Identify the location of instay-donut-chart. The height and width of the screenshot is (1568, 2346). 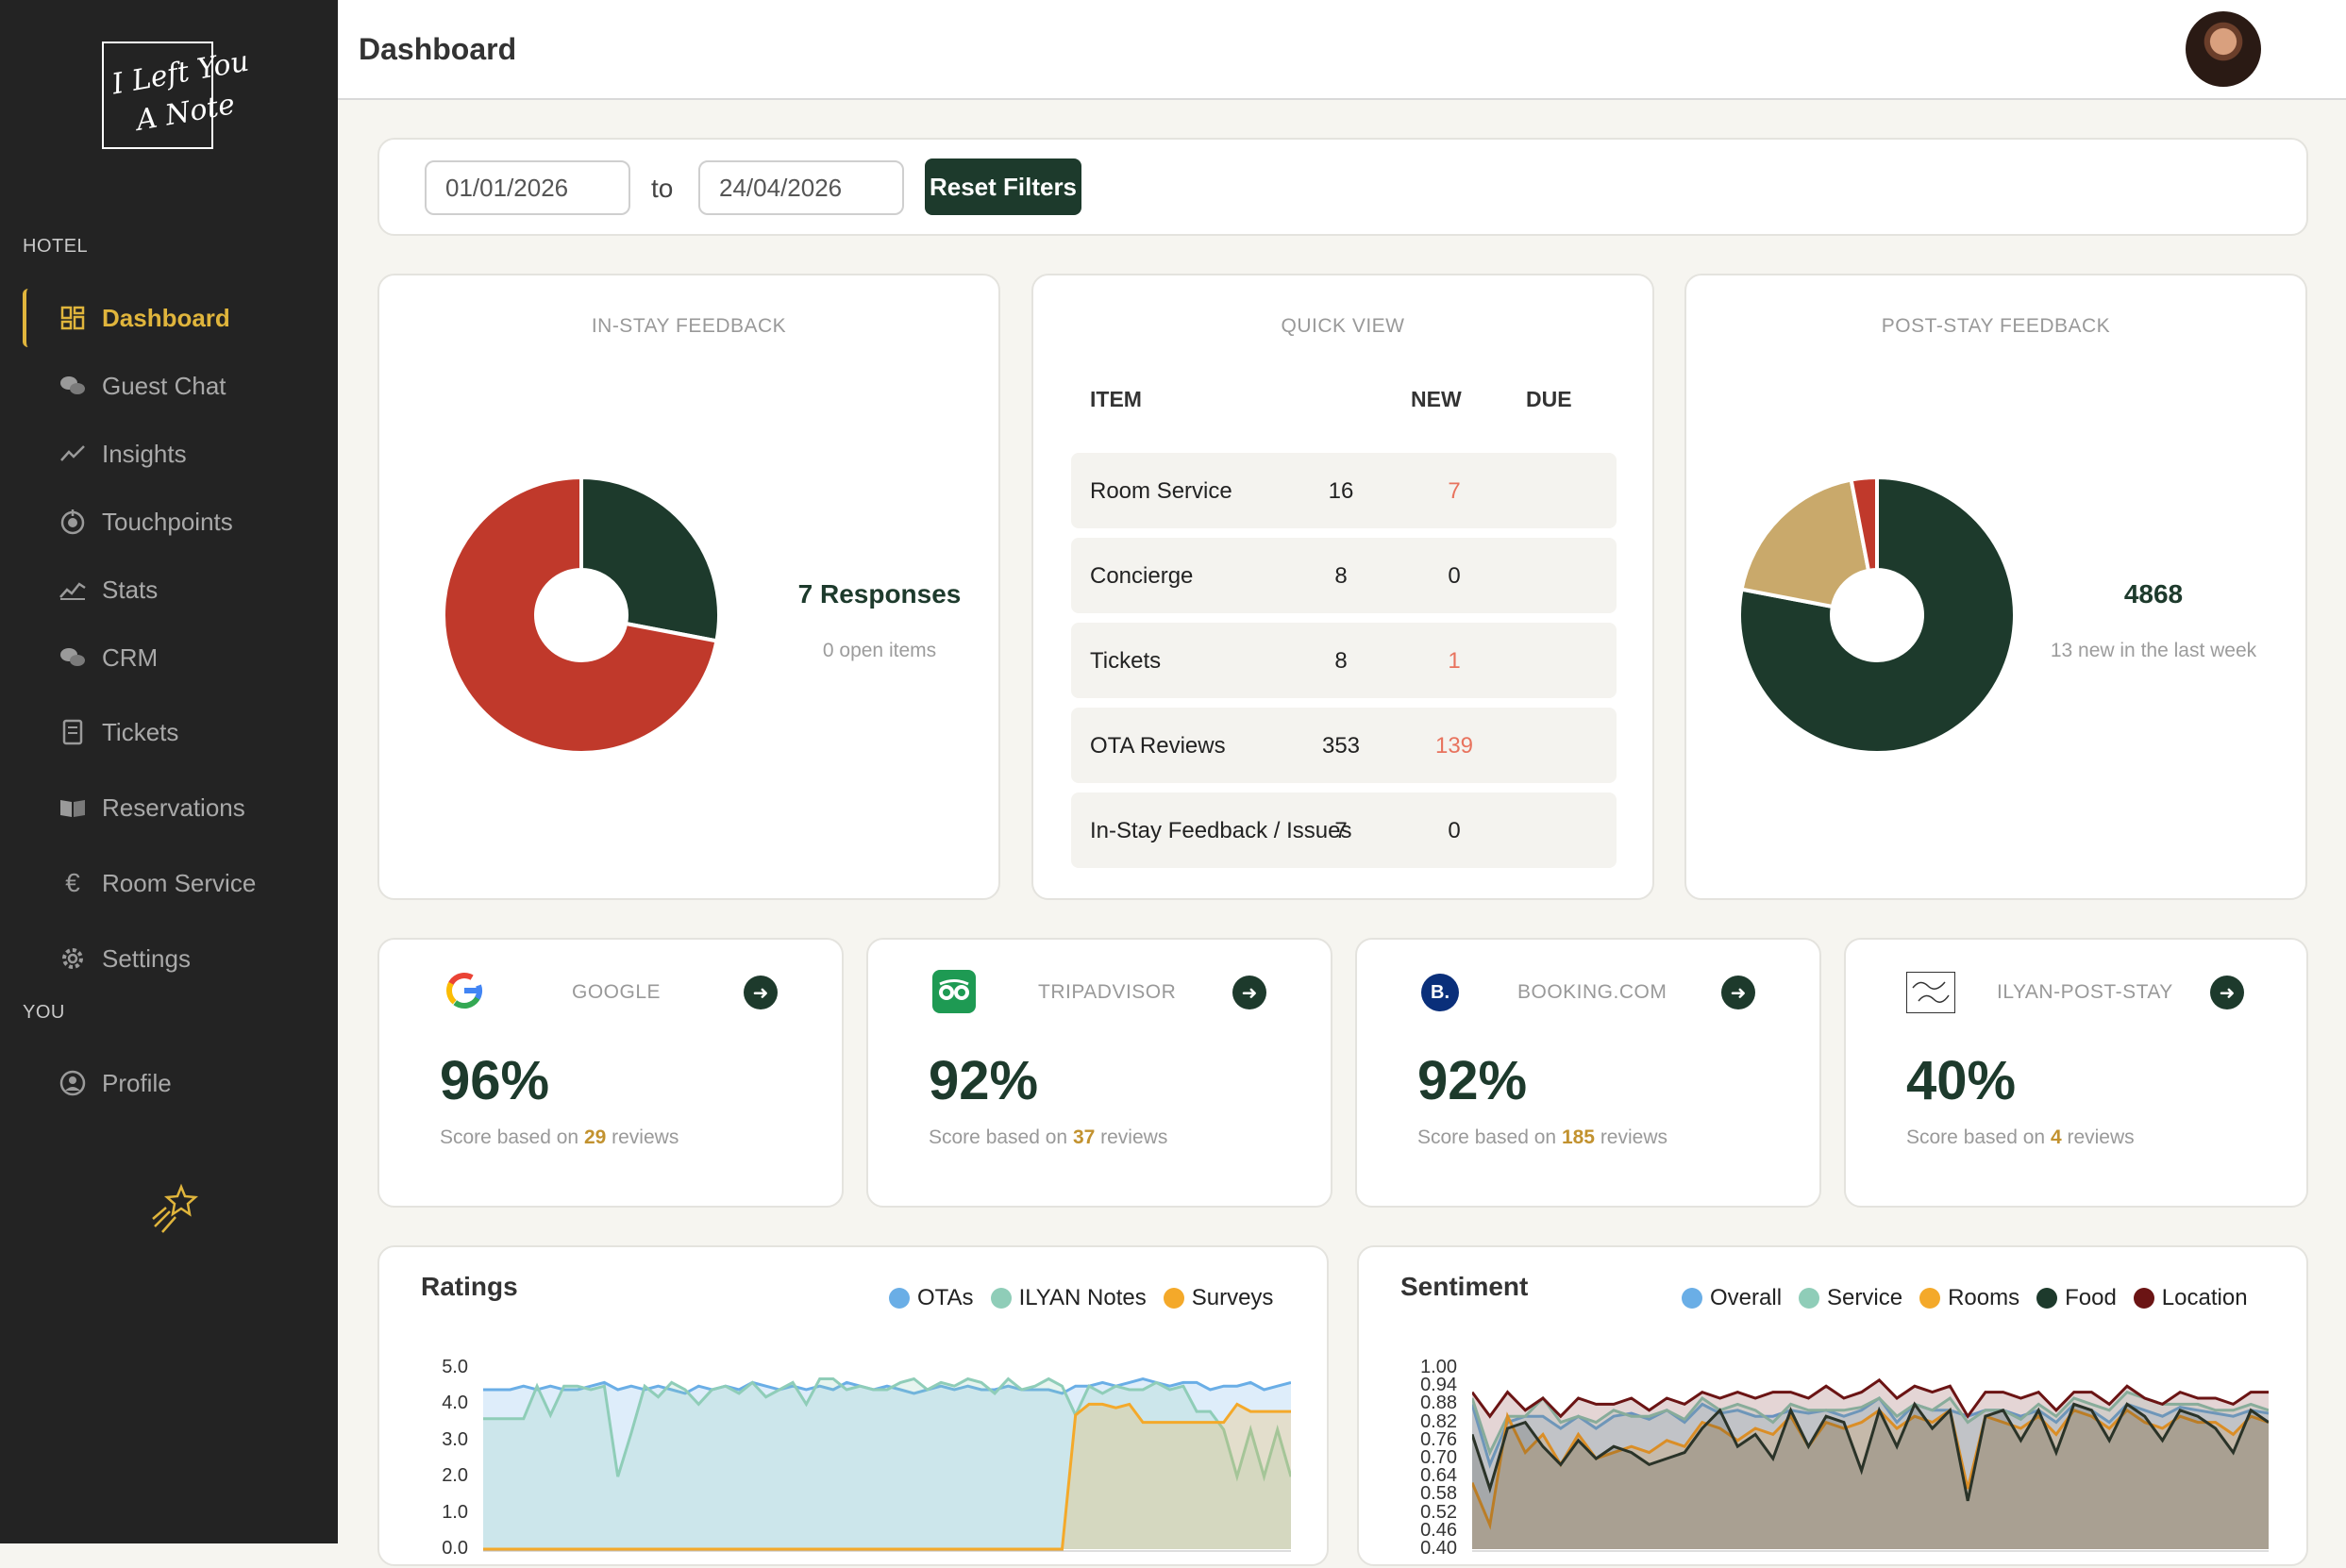
(581, 615).